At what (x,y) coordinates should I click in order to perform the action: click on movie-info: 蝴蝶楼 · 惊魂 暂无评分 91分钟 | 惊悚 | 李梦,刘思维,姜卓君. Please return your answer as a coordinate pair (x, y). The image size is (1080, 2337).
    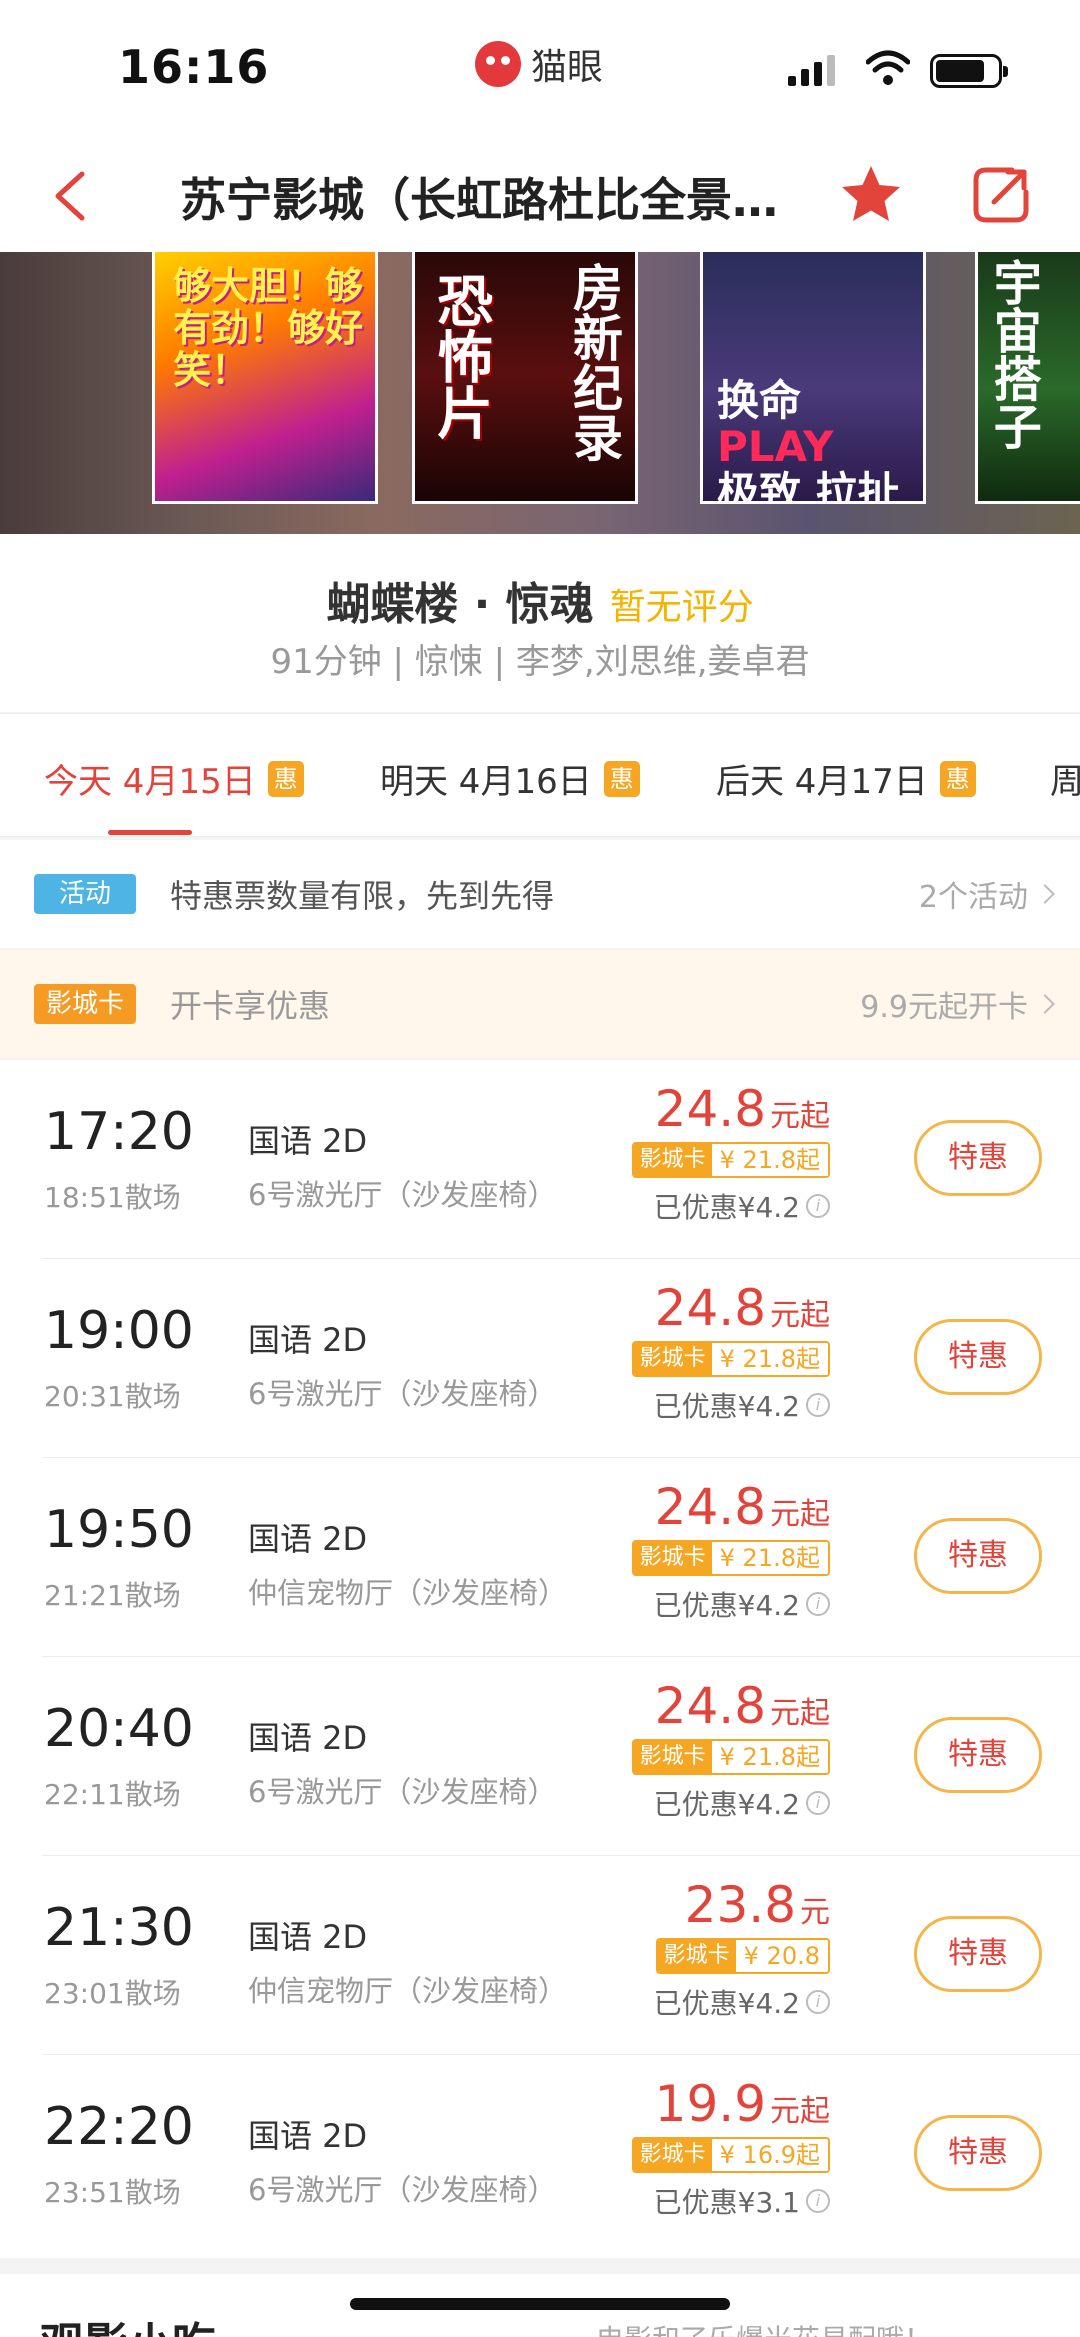
    Looking at the image, I should click on (540, 623).